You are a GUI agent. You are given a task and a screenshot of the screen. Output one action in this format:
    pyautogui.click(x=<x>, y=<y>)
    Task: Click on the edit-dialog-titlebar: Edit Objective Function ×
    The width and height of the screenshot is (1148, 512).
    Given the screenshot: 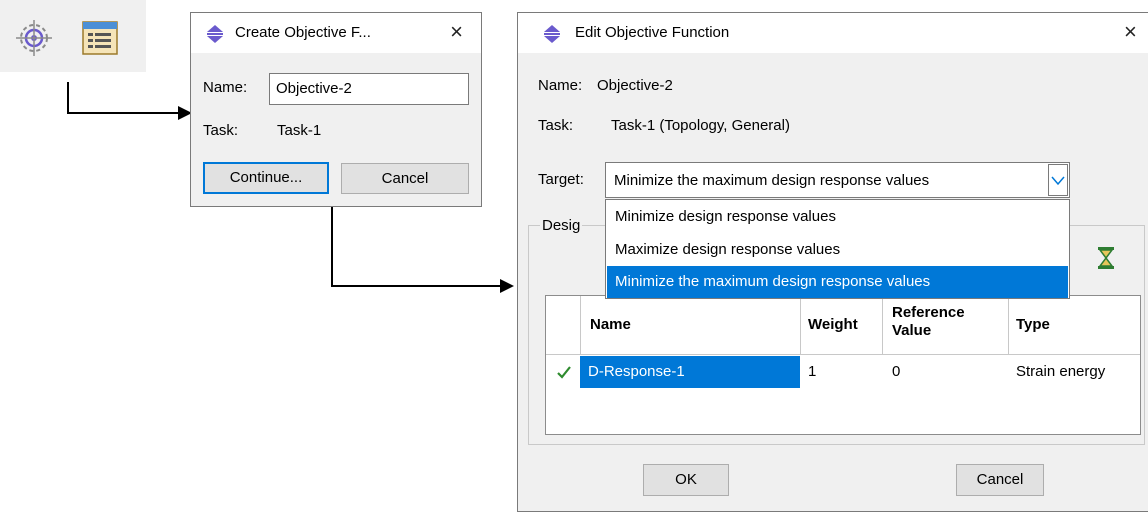 What is the action you would take?
    pyautogui.click(x=833, y=33)
    